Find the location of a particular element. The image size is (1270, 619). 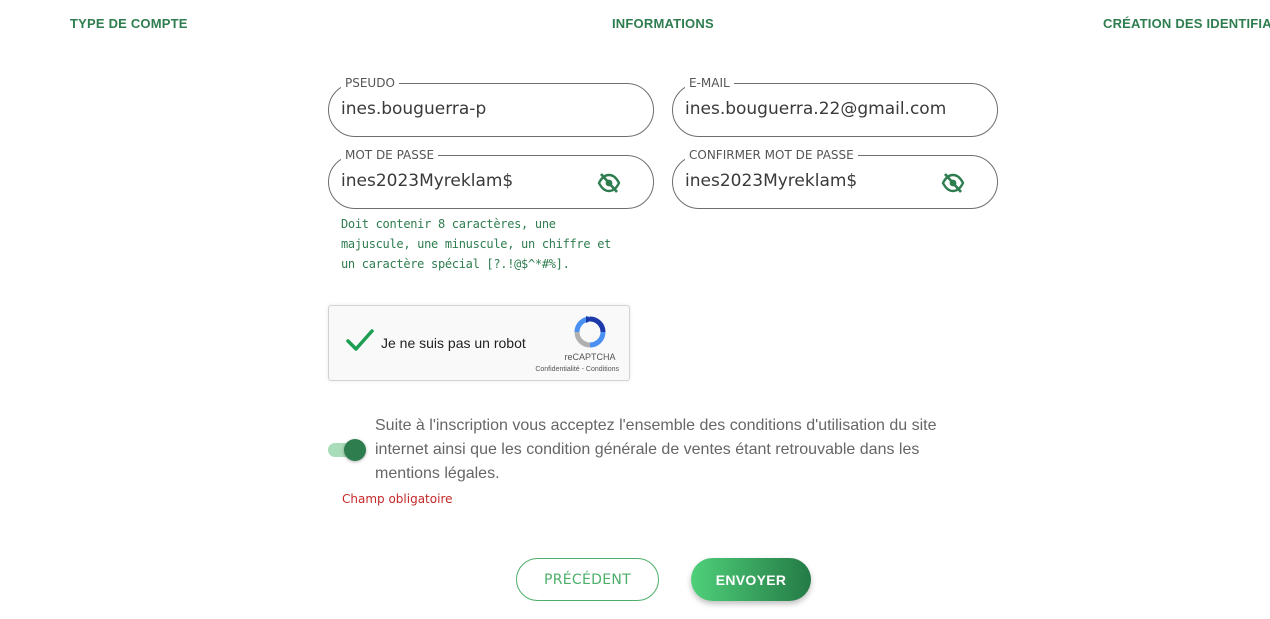

required-error: Champ obligatoire is located at coordinates (397, 499).